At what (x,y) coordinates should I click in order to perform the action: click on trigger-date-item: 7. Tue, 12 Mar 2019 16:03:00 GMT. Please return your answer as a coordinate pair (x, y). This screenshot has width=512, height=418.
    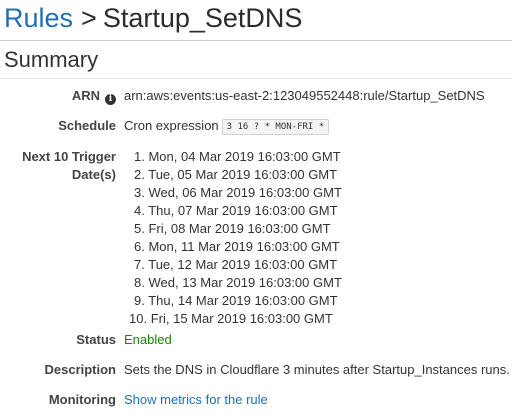
    Looking at the image, I should click on (238, 265).